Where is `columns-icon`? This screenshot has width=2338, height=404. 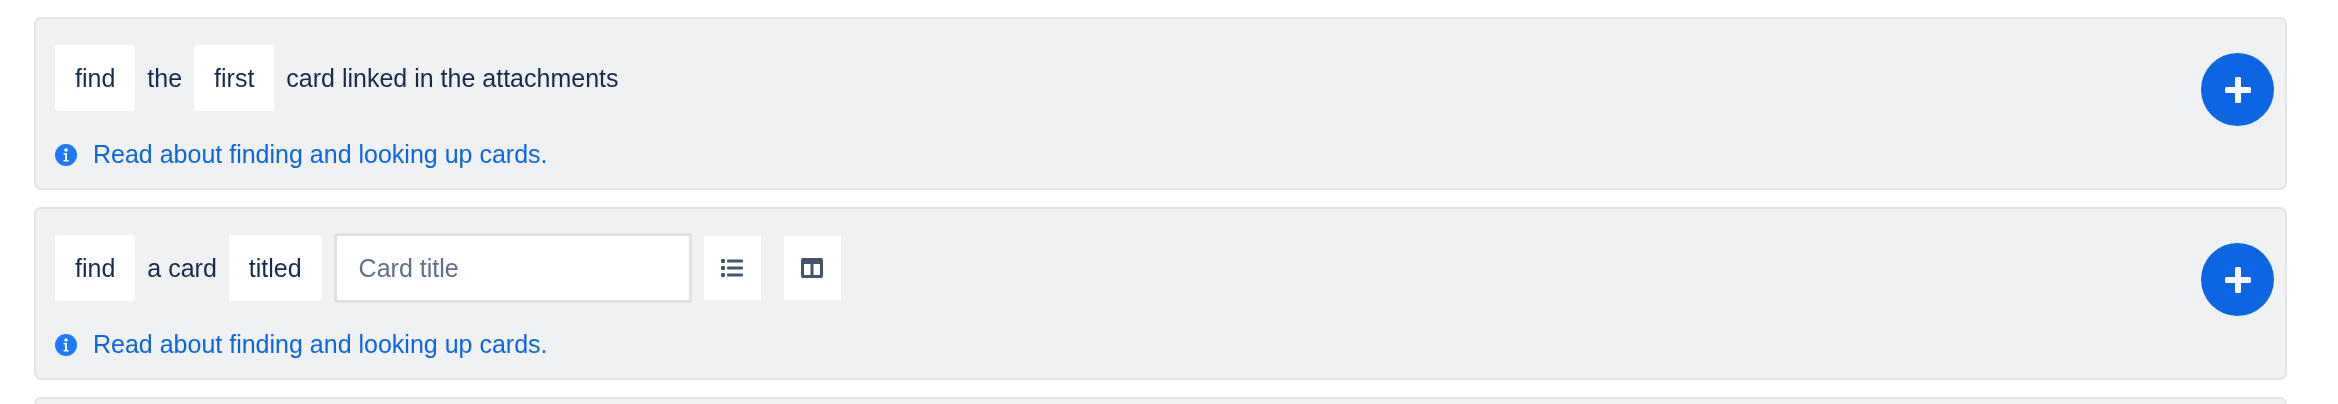
columns-icon is located at coordinates (812, 268).